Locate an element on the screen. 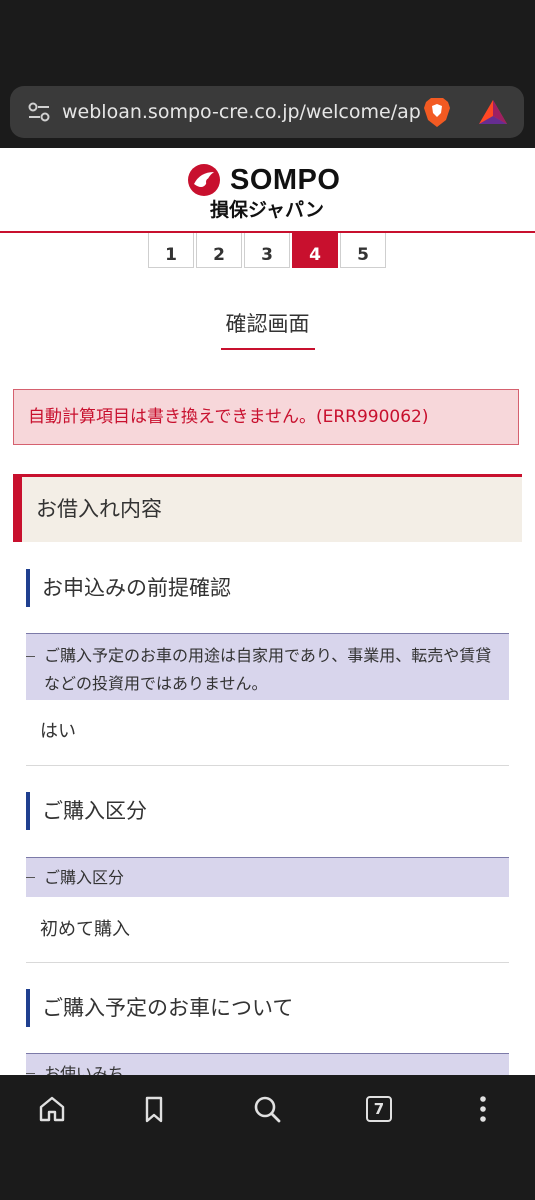  tab-count: 7 is located at coordinates (379, 1109).